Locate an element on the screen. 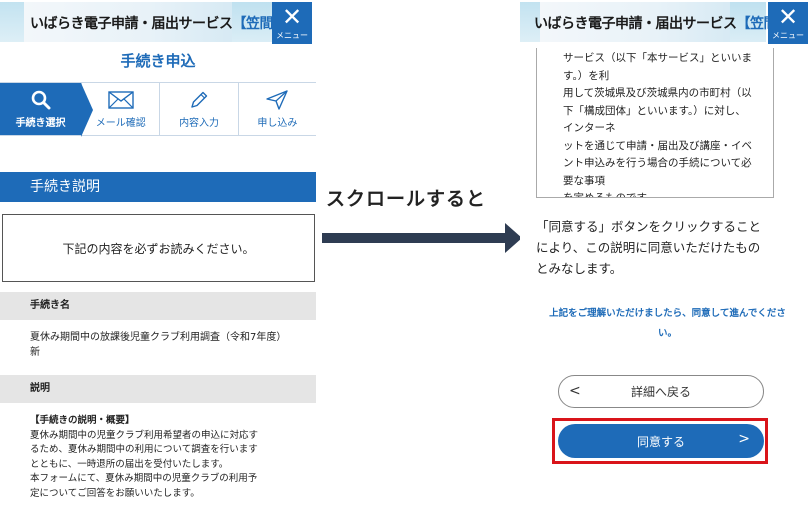 The height and width of the screenshot is (513, 811). prompt-line: い。 is located at coordinates (667, 333).